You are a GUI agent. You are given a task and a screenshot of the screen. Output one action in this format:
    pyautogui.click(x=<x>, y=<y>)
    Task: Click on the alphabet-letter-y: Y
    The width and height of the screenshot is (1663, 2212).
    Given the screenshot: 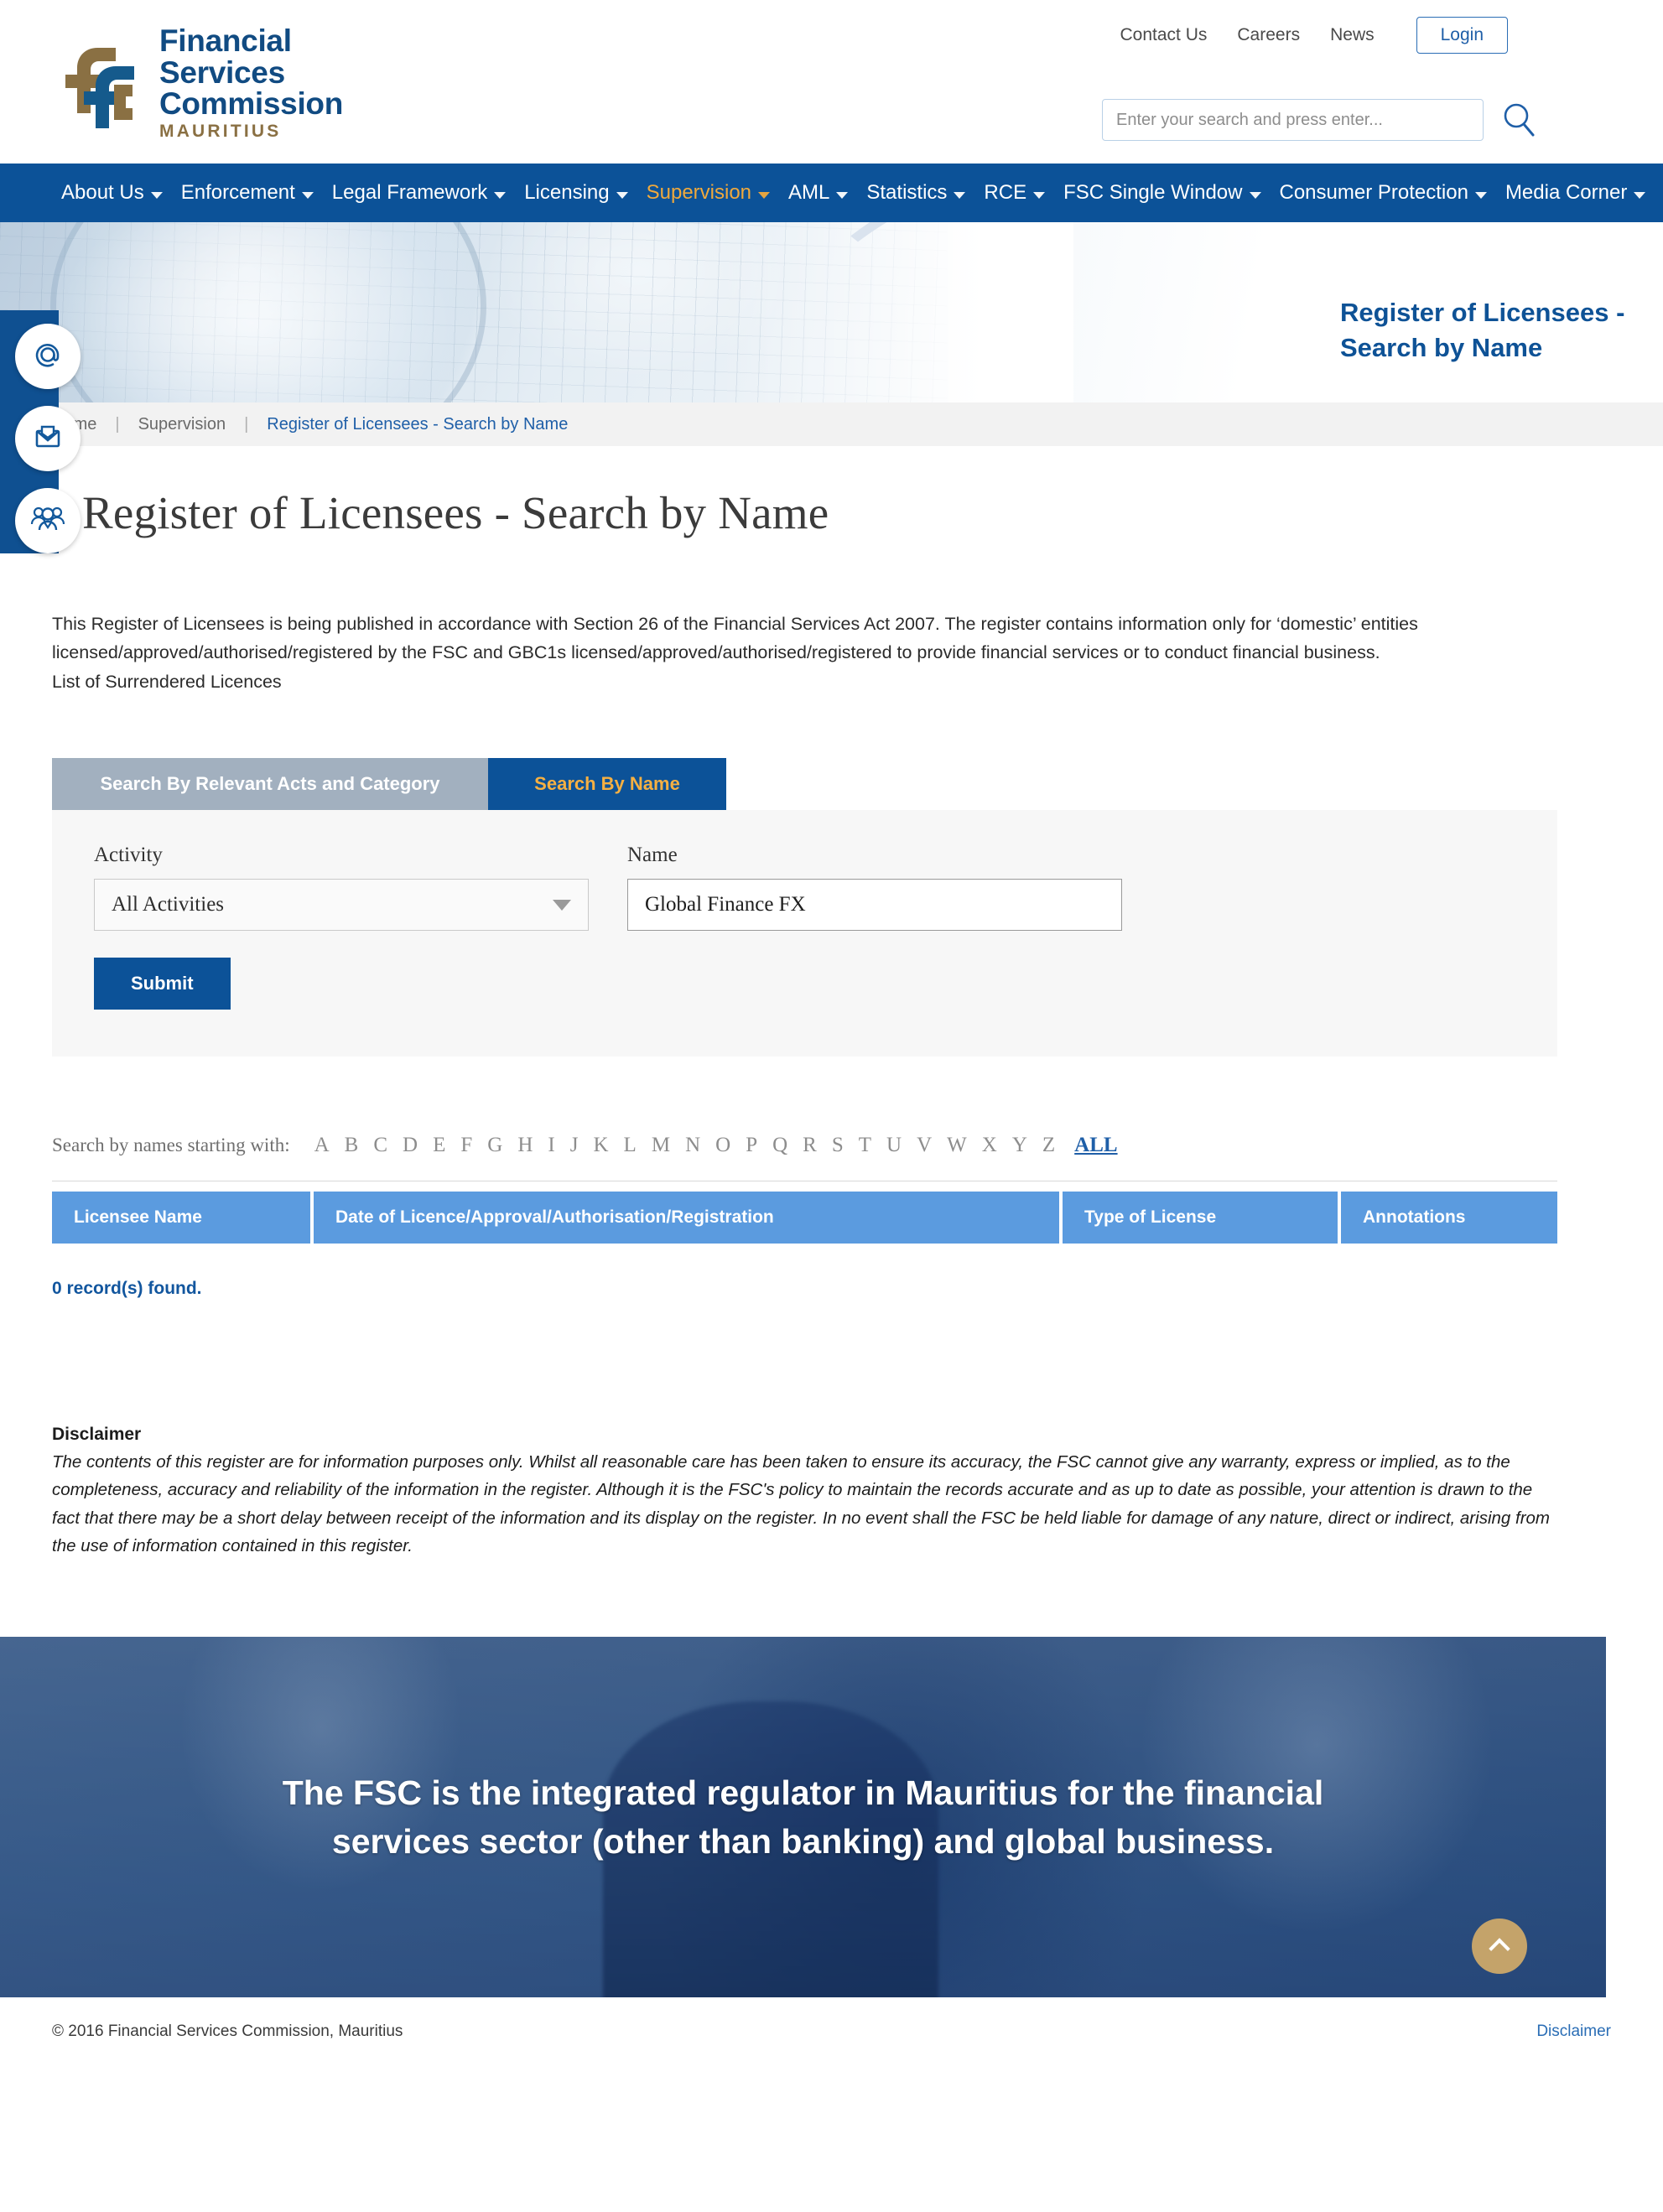 What is the action you would take?
    pyautogui.click(x=1020, y=1145)
    